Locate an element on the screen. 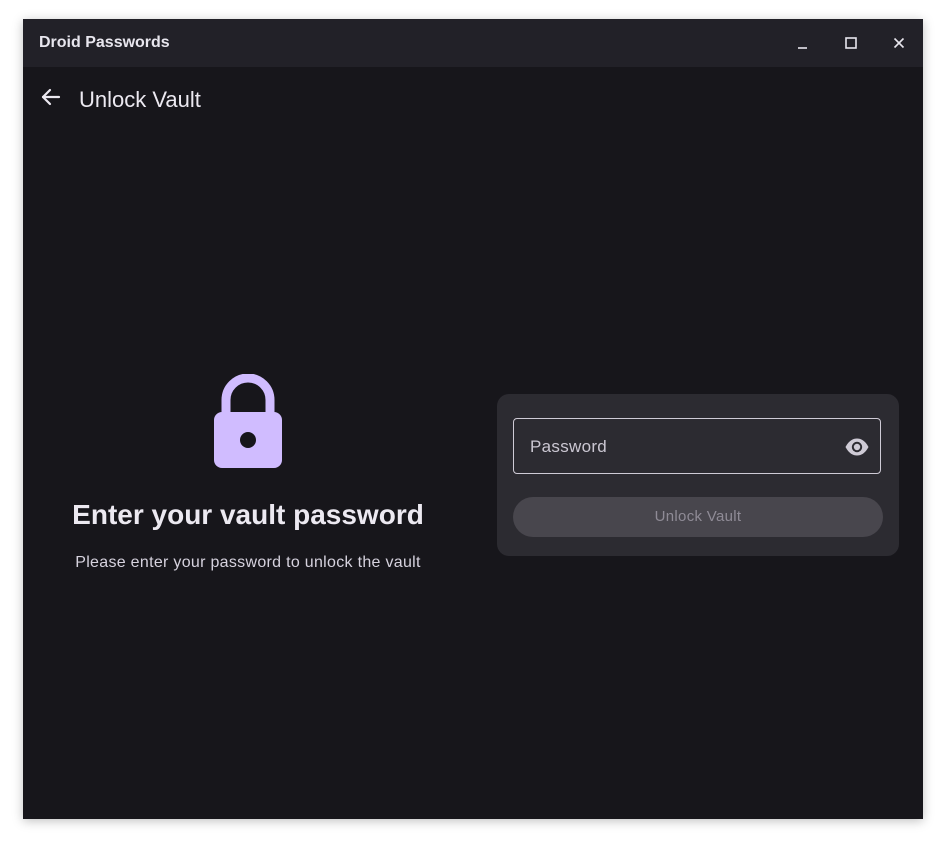  password-field is located at coordinates (697, 446).